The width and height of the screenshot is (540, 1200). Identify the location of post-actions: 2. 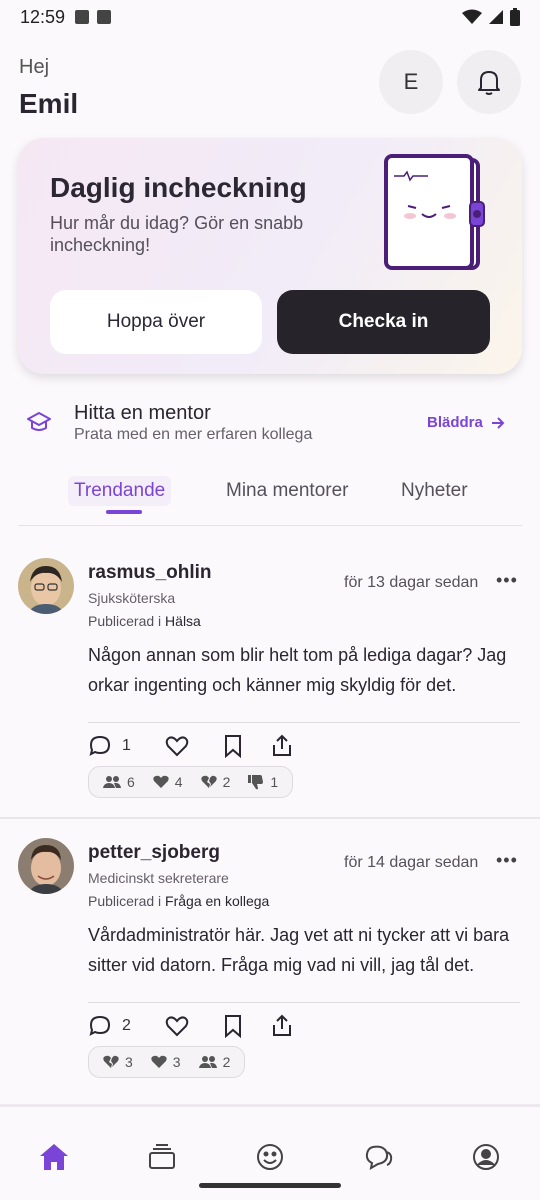
(203, 1026).